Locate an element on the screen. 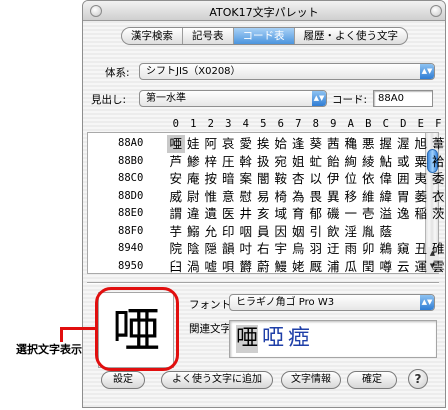  char-cell: 員 is located at coordinates (264, 232).